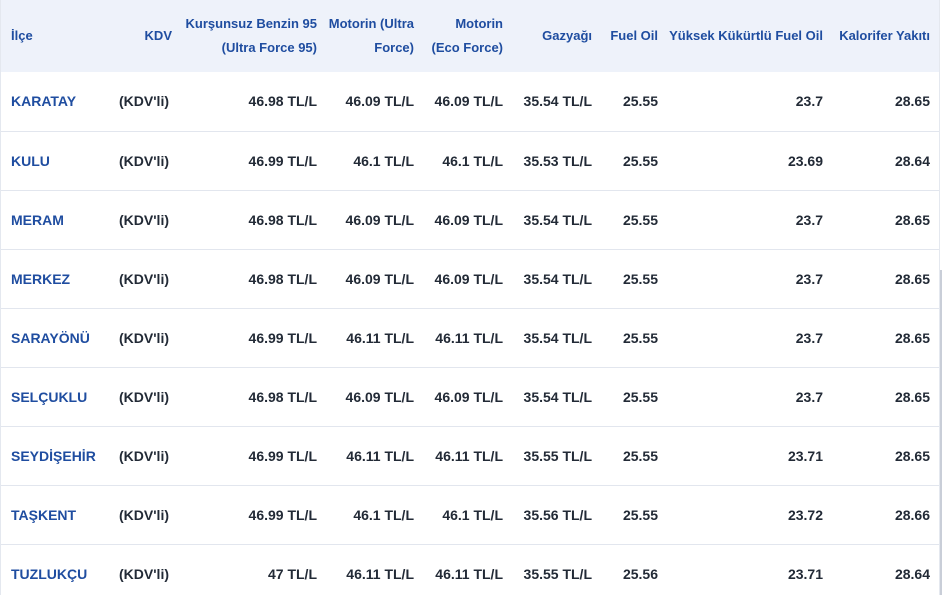 The height and width of the screenshot is (595, 942). I want to click on header-motorin-eco-force: Motorin (Eco Force), so click(468, 36).